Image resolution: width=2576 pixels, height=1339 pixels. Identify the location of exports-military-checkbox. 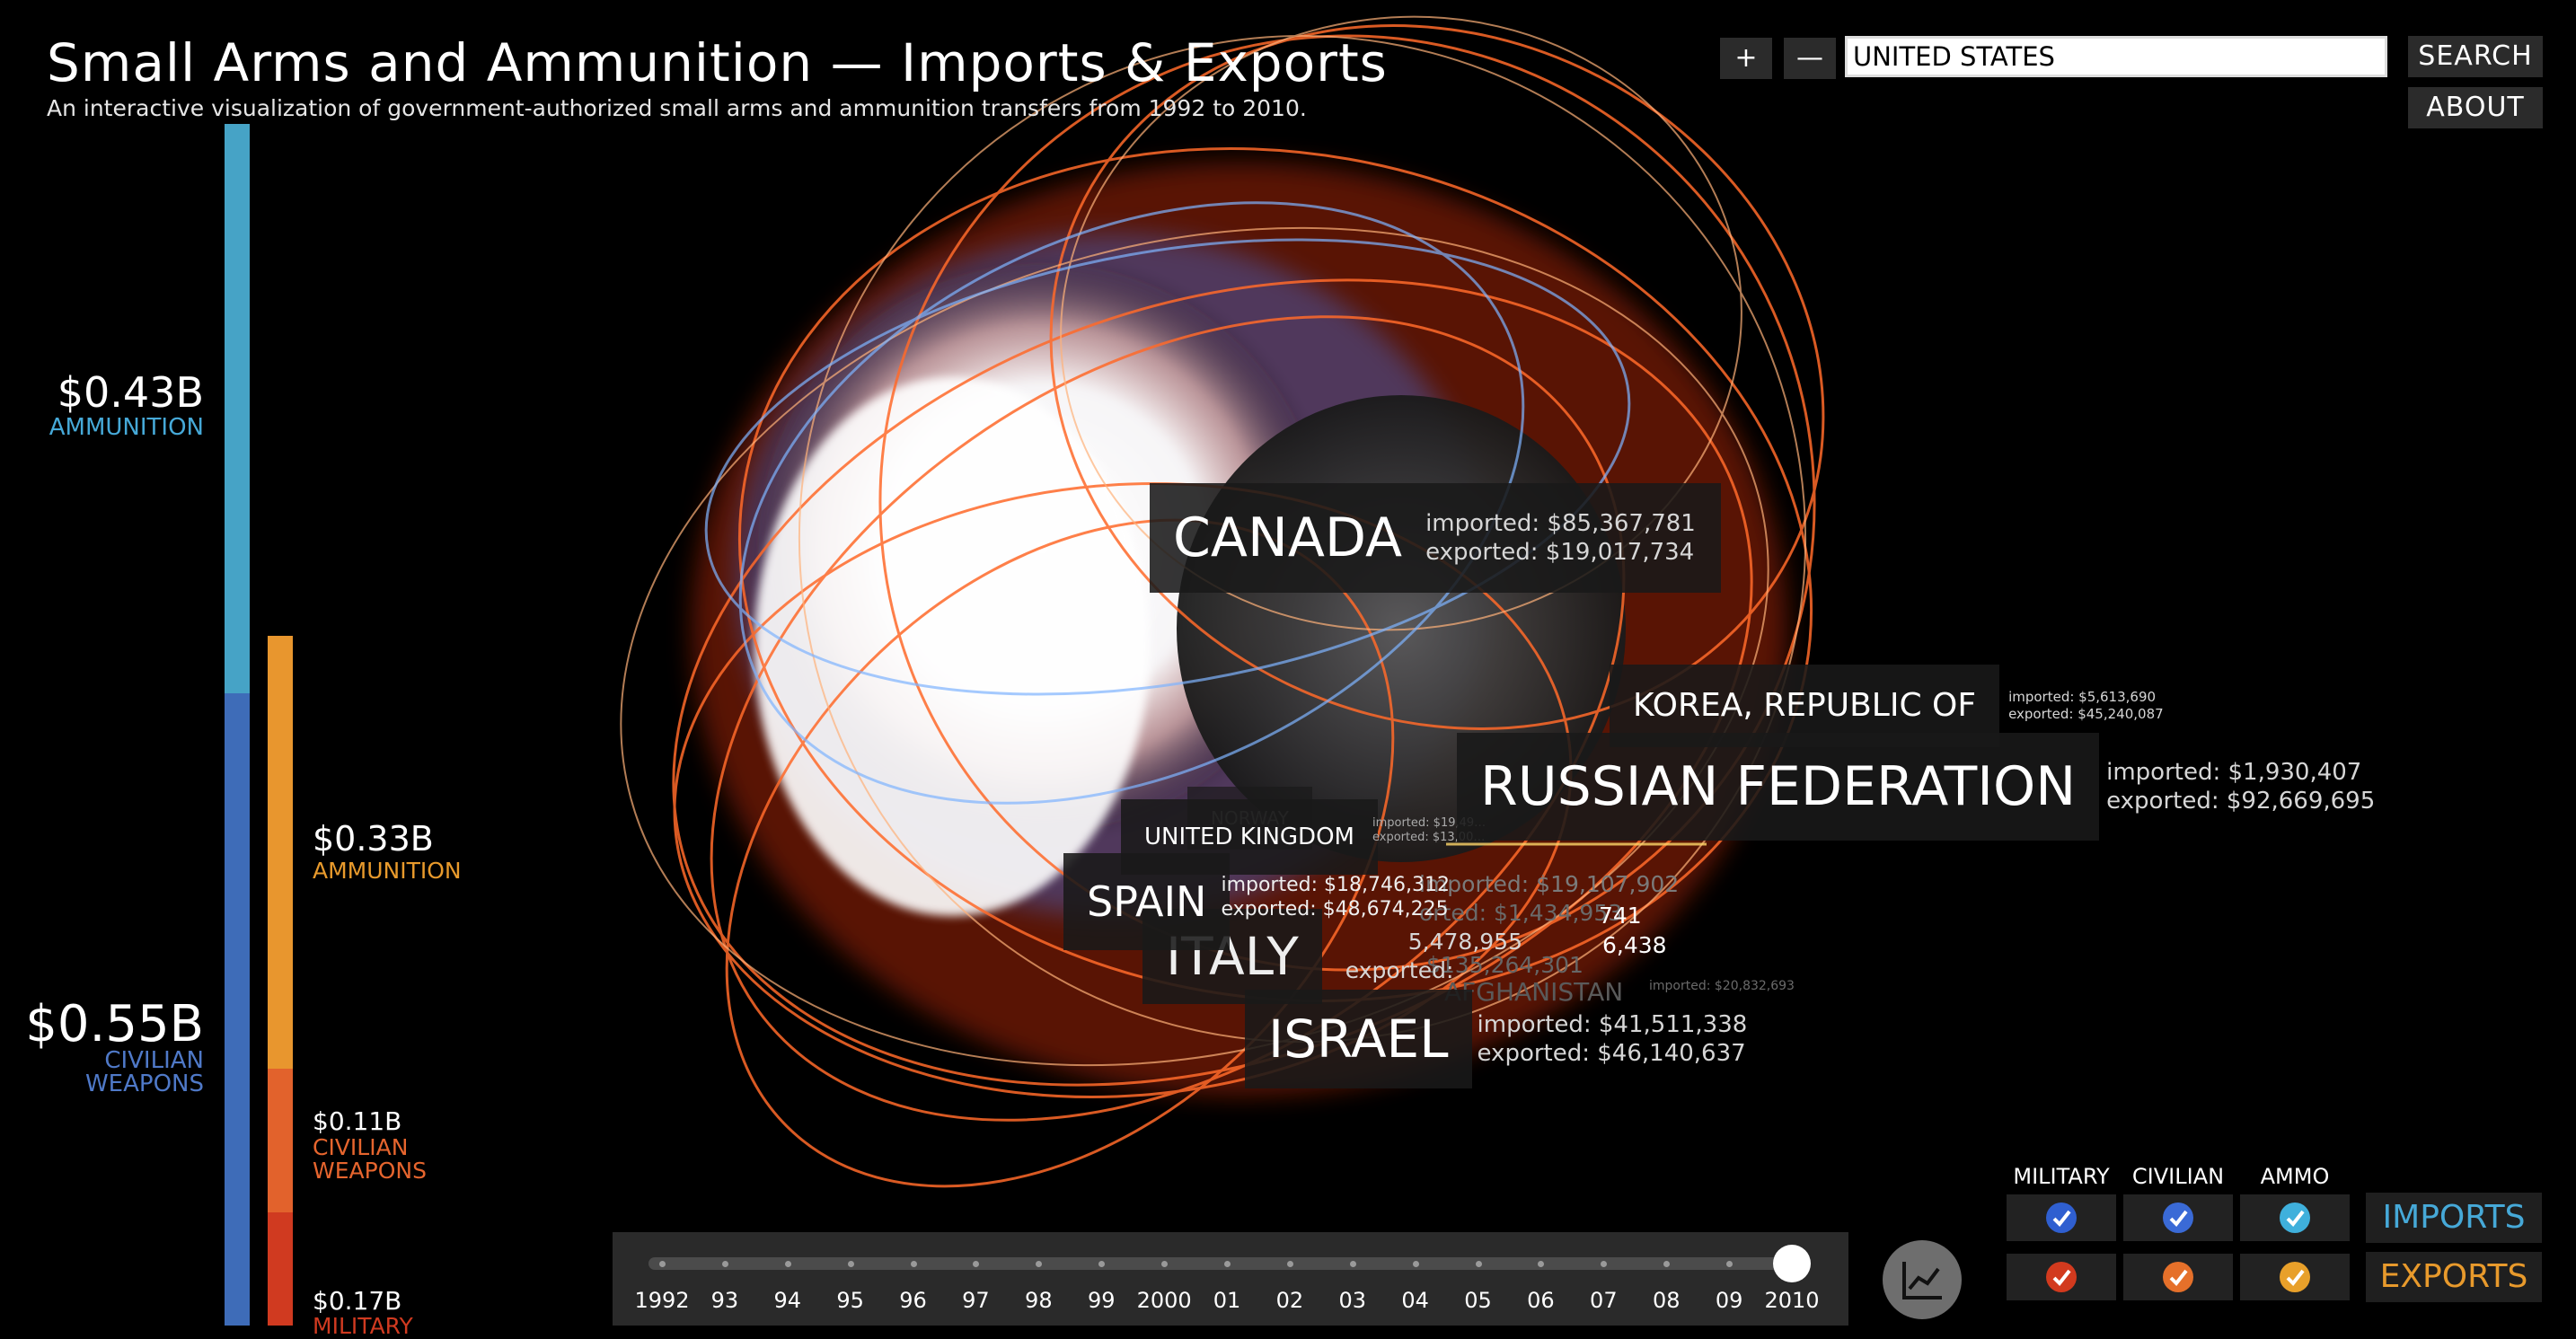
(2061, 1277).